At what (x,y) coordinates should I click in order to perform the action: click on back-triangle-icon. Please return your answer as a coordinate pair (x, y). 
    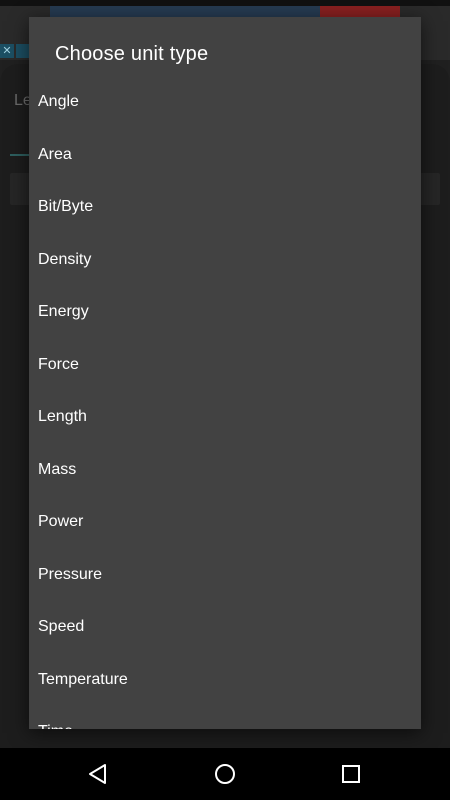
    Looking at the image, I should click on (97, 774).